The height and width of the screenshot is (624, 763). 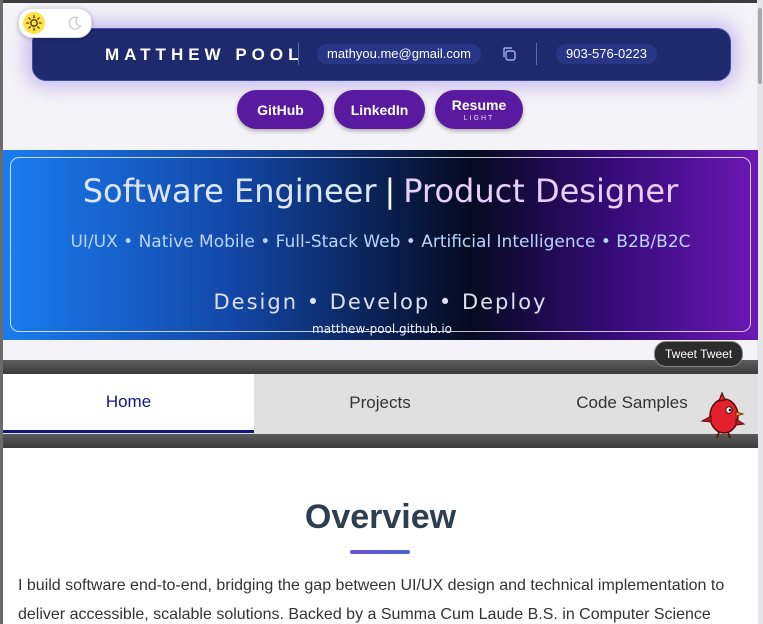 What do you see at coordinates (479, 105) in the screenshot?
I see `resume-label: Resume` at bounding box center [479, 105].